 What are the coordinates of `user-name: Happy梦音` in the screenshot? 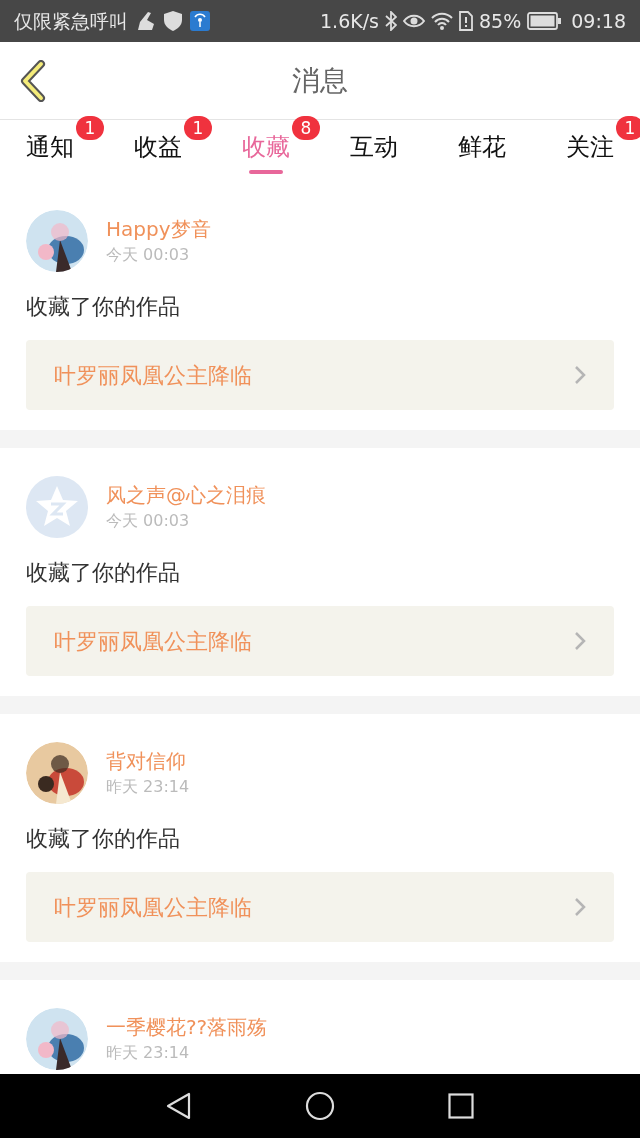 It's located at (158, 229).